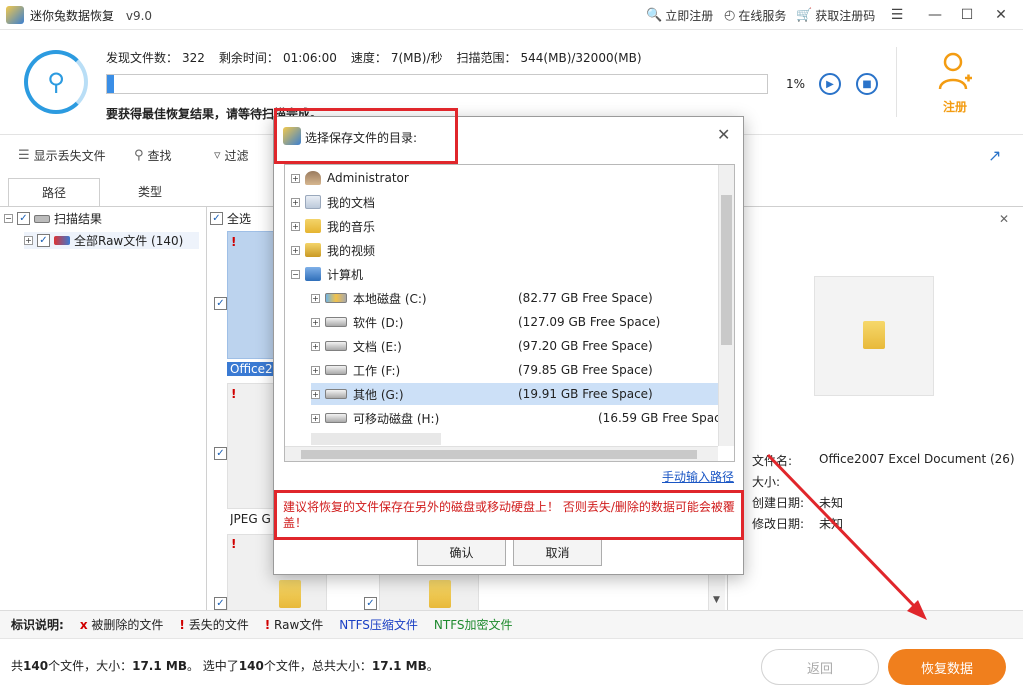 The height and width of the screenshot is (698, 1023). Describe the element at coordinates (239, 219) in the screenshot. I see `select-all-label: 全选` at that location.